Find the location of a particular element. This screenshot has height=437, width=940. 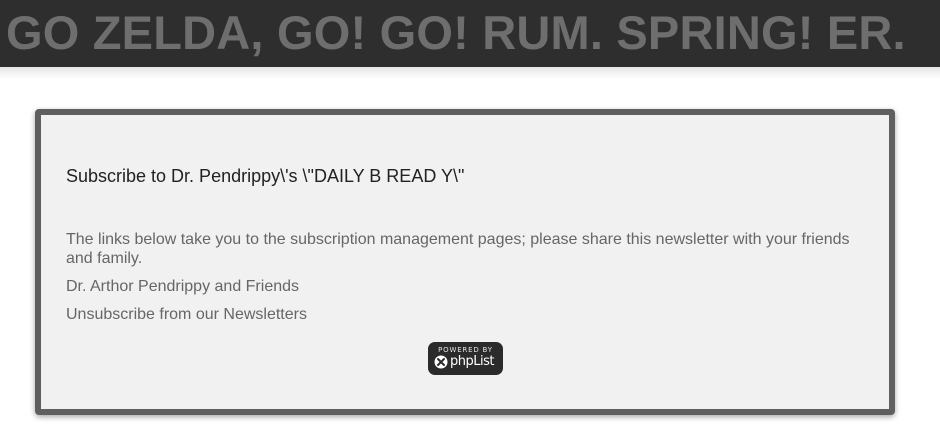

phplist-logo-icon is located at coordinates (441, 362).